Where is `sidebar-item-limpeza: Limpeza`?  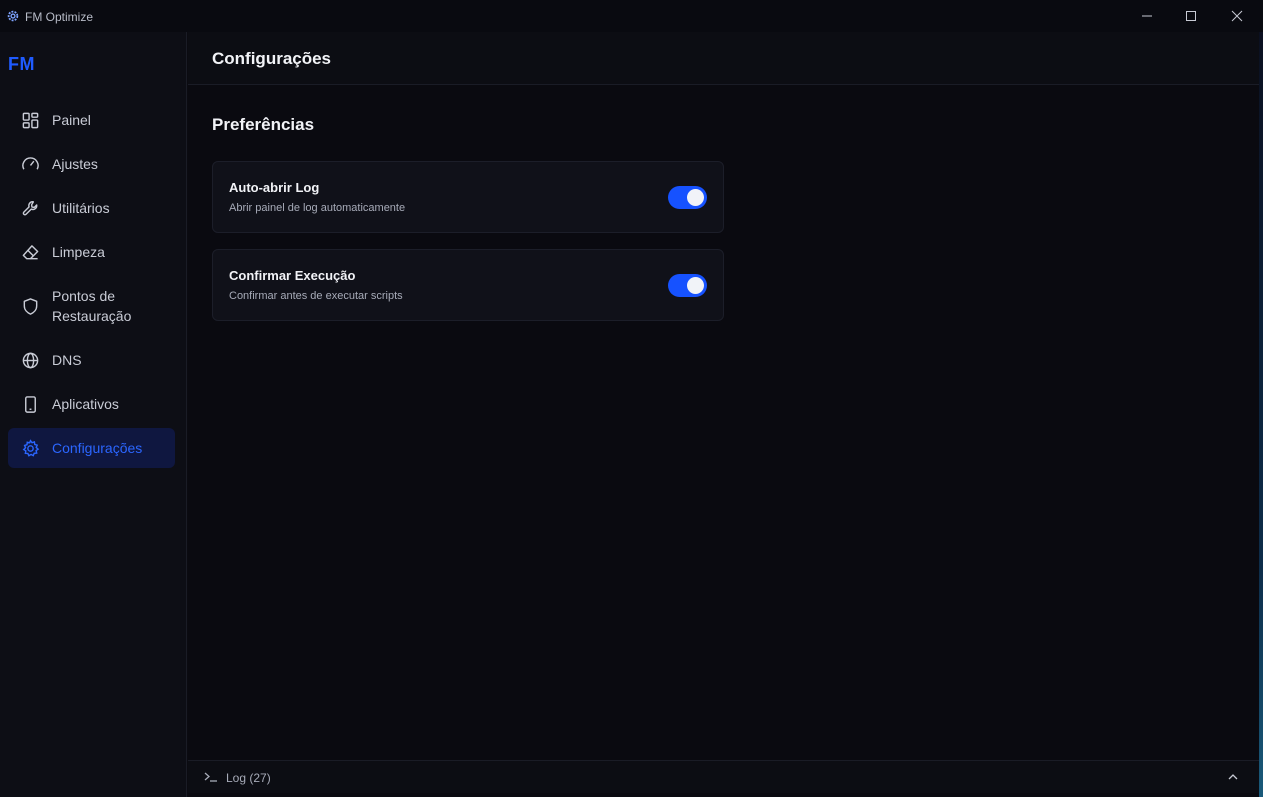 sidebar-item-limpeza: Limpeza is located at coordinates (91, 252).